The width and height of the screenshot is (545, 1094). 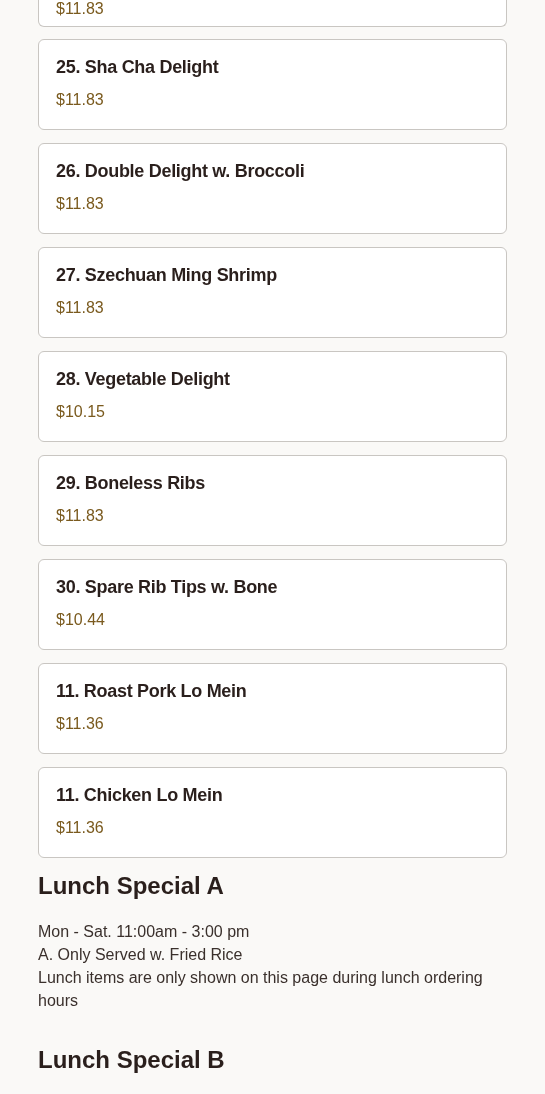 I want to click on item-name: 11. Chicken Lo Mein, so click(x=139, y=795).